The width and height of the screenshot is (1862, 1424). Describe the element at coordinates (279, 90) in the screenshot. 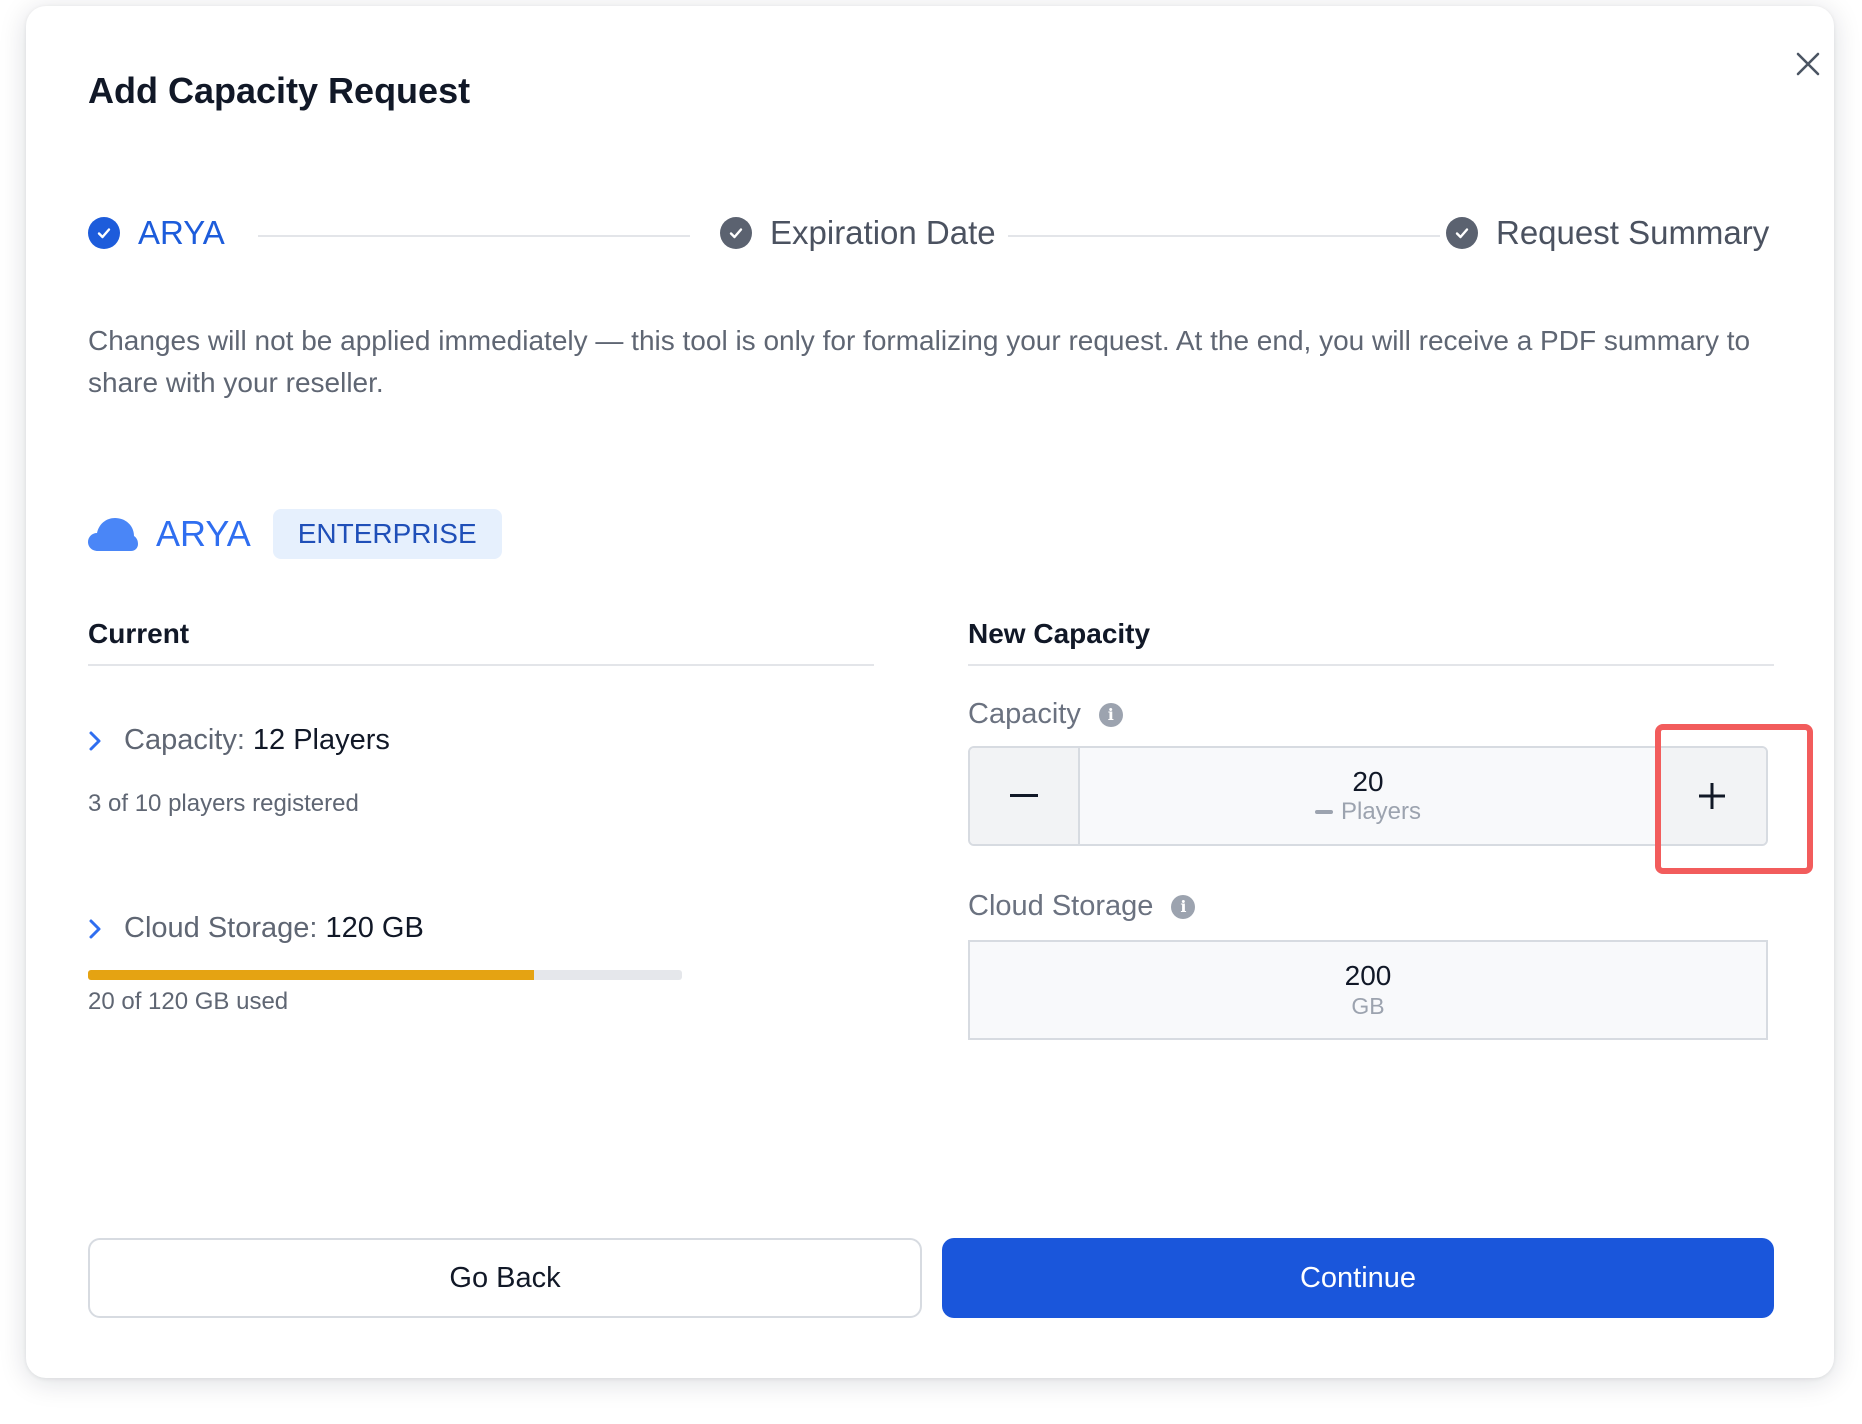

I see `modal-title: Add Capacity Request` at that location.